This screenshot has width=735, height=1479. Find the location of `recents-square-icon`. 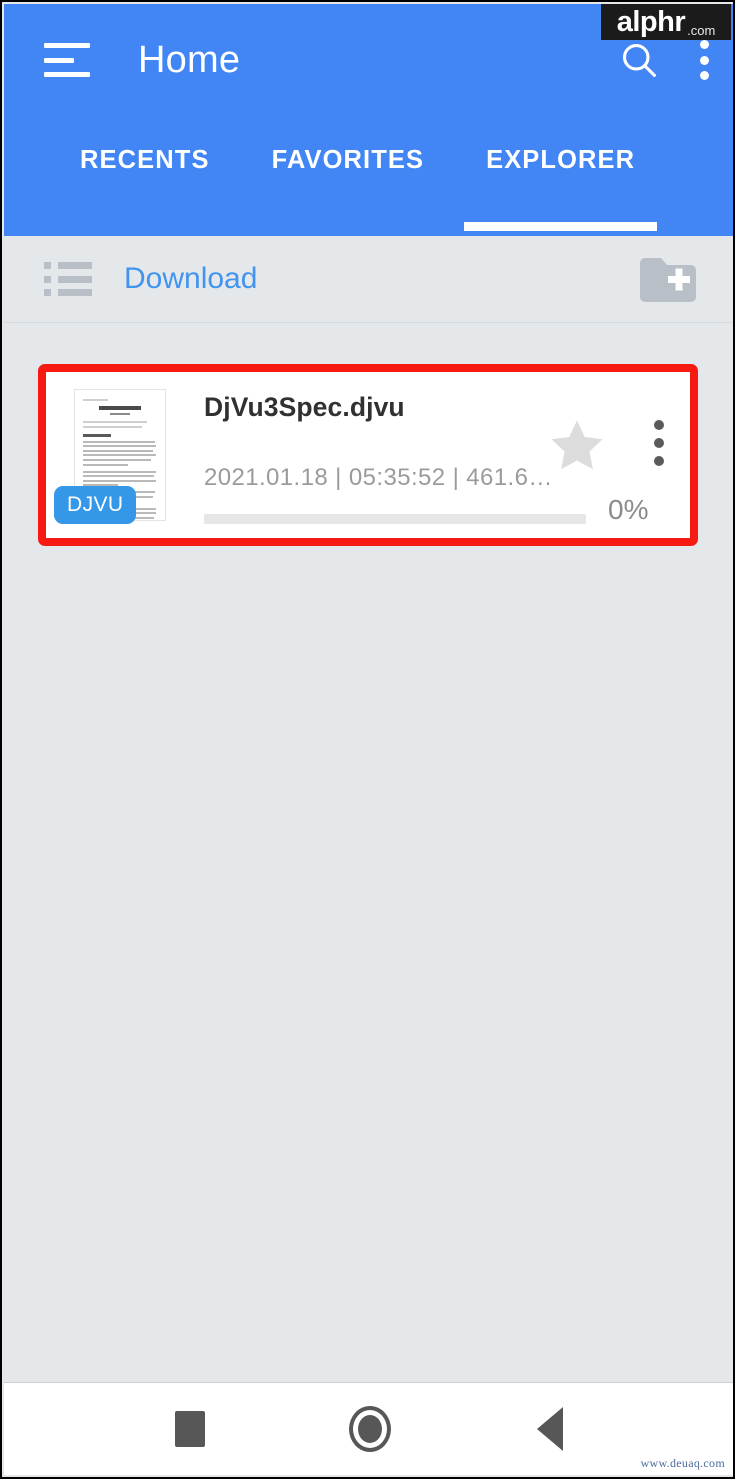

recents-square-icon is located at coordinates (190, 1429).